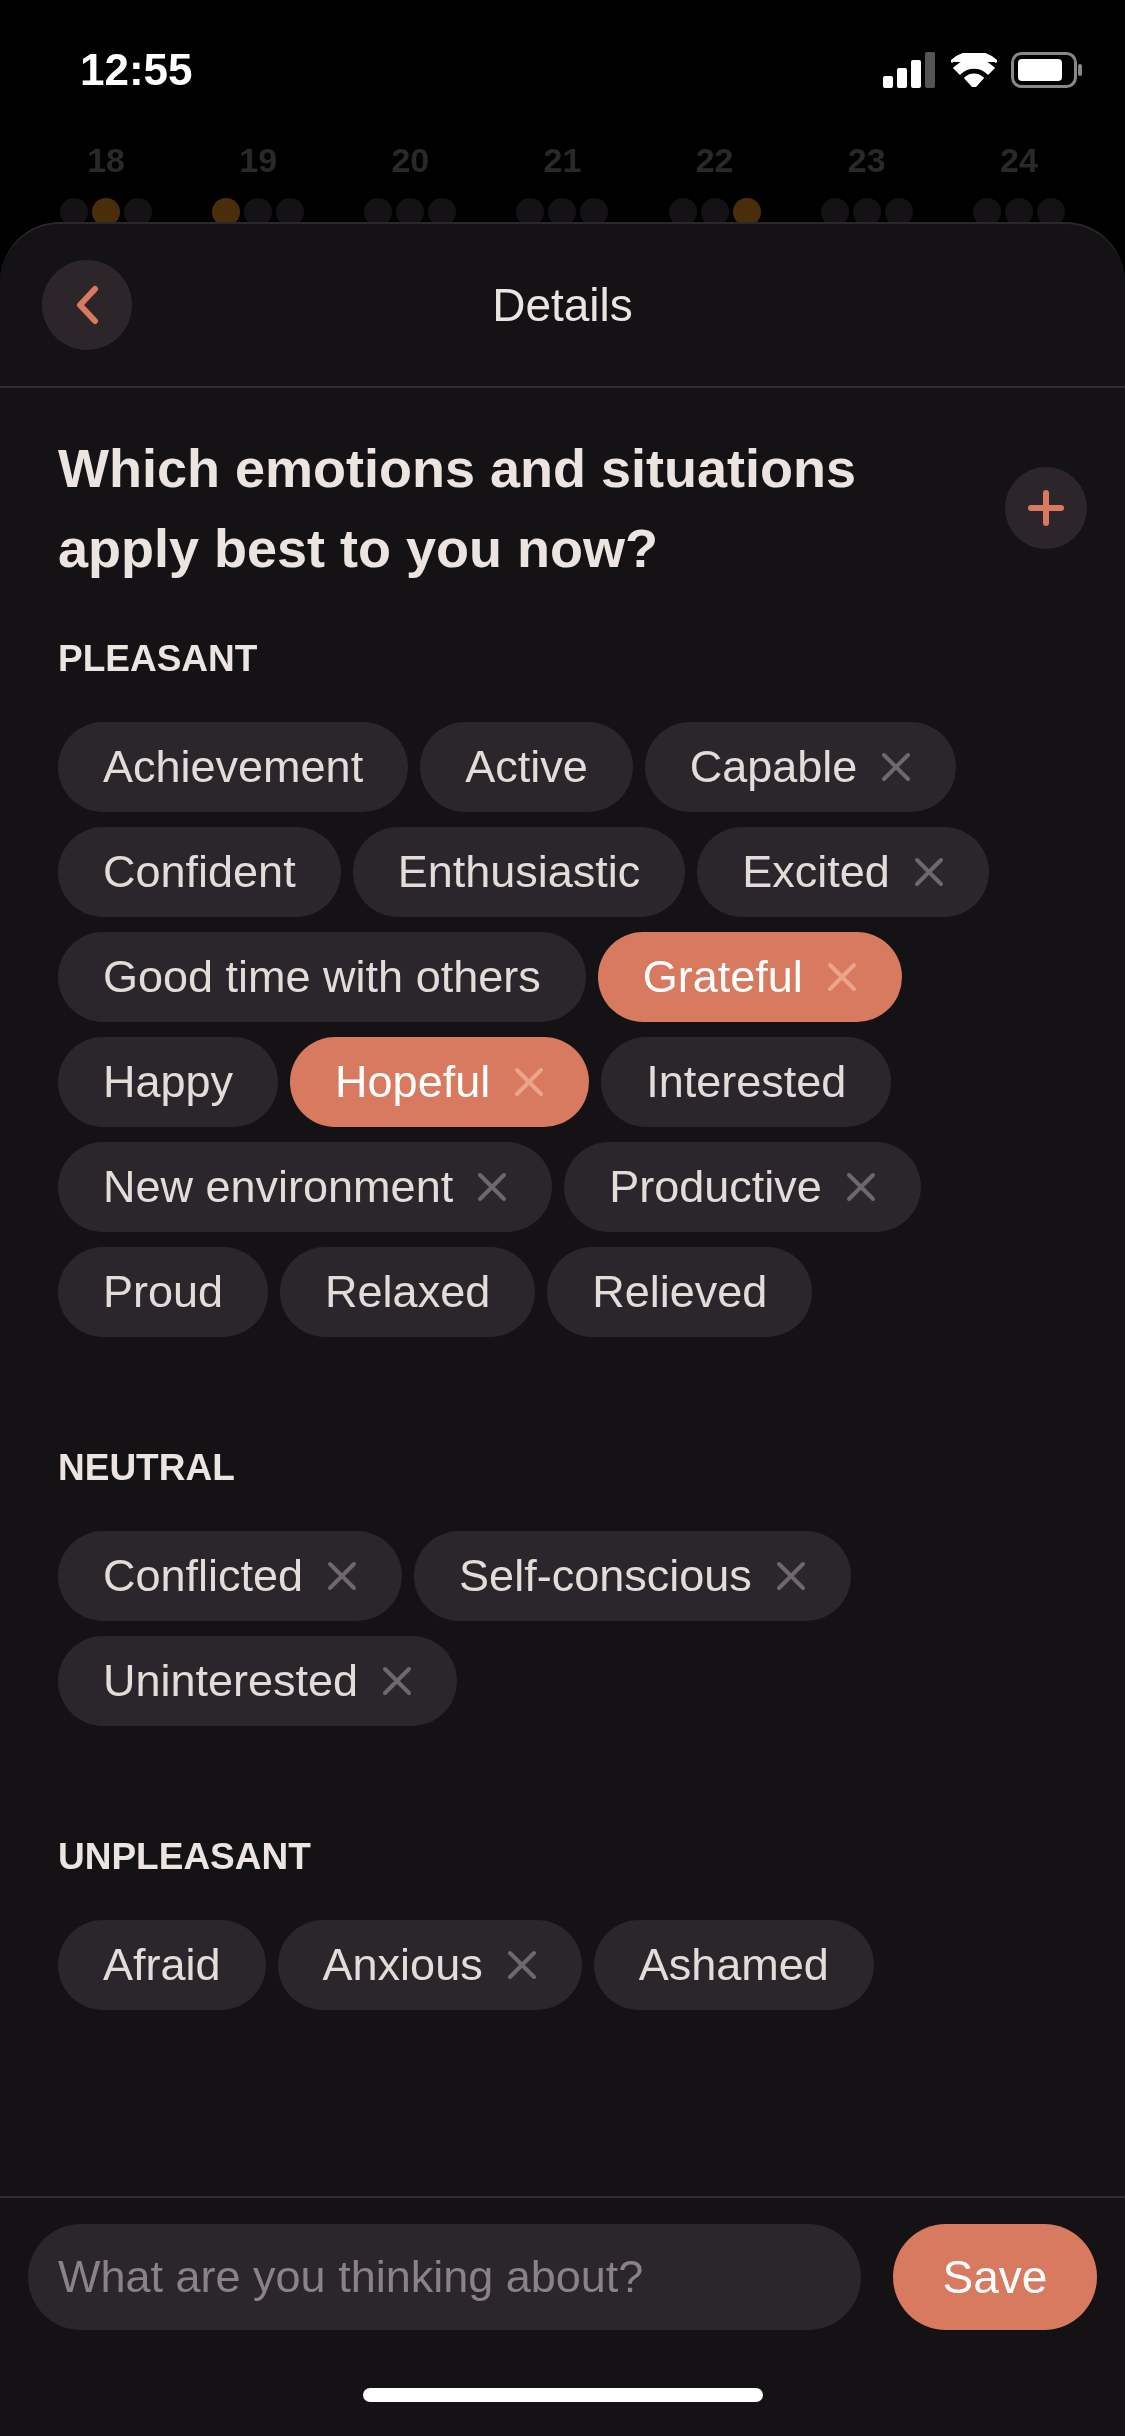 Image resolution: width=1125 pixels, height=2436 pixels. Describe the element at coordinates (87, 305) in the screenshot. I see `back-icon` at that location.